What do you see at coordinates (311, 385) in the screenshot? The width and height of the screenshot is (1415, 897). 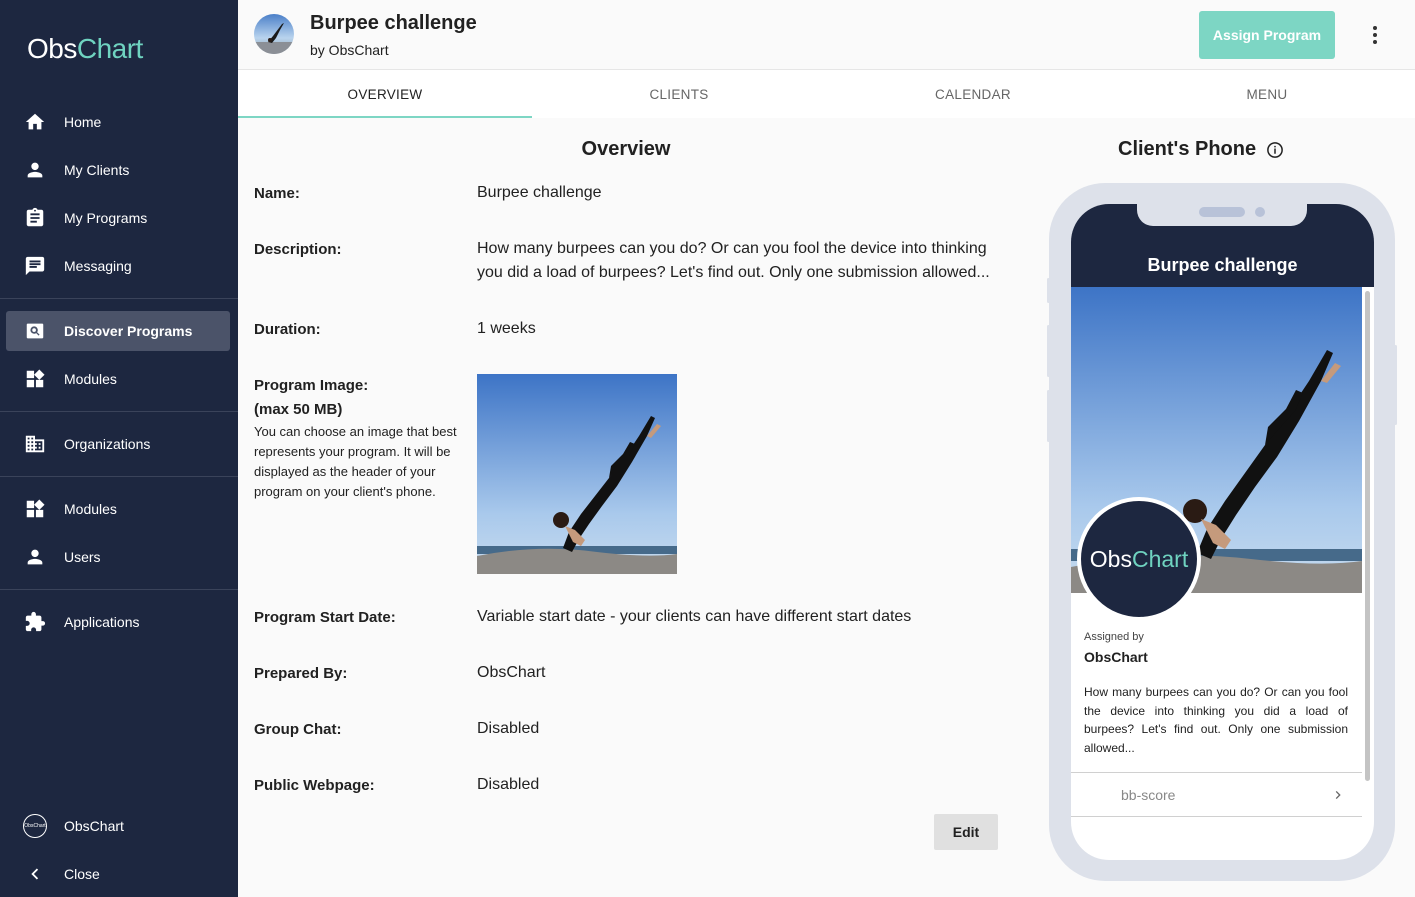 I see `program-image-label: Program Image:` at bounding box center [311, 385].